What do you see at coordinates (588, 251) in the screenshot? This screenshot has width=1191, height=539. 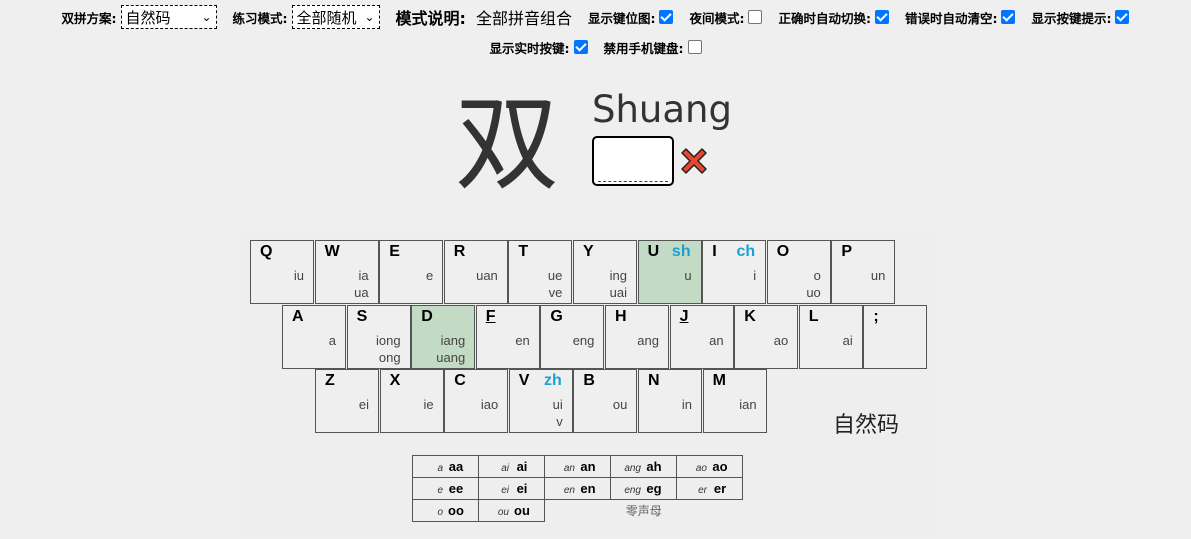 I see `key-letter: Y` at bounding box center [588, 251].